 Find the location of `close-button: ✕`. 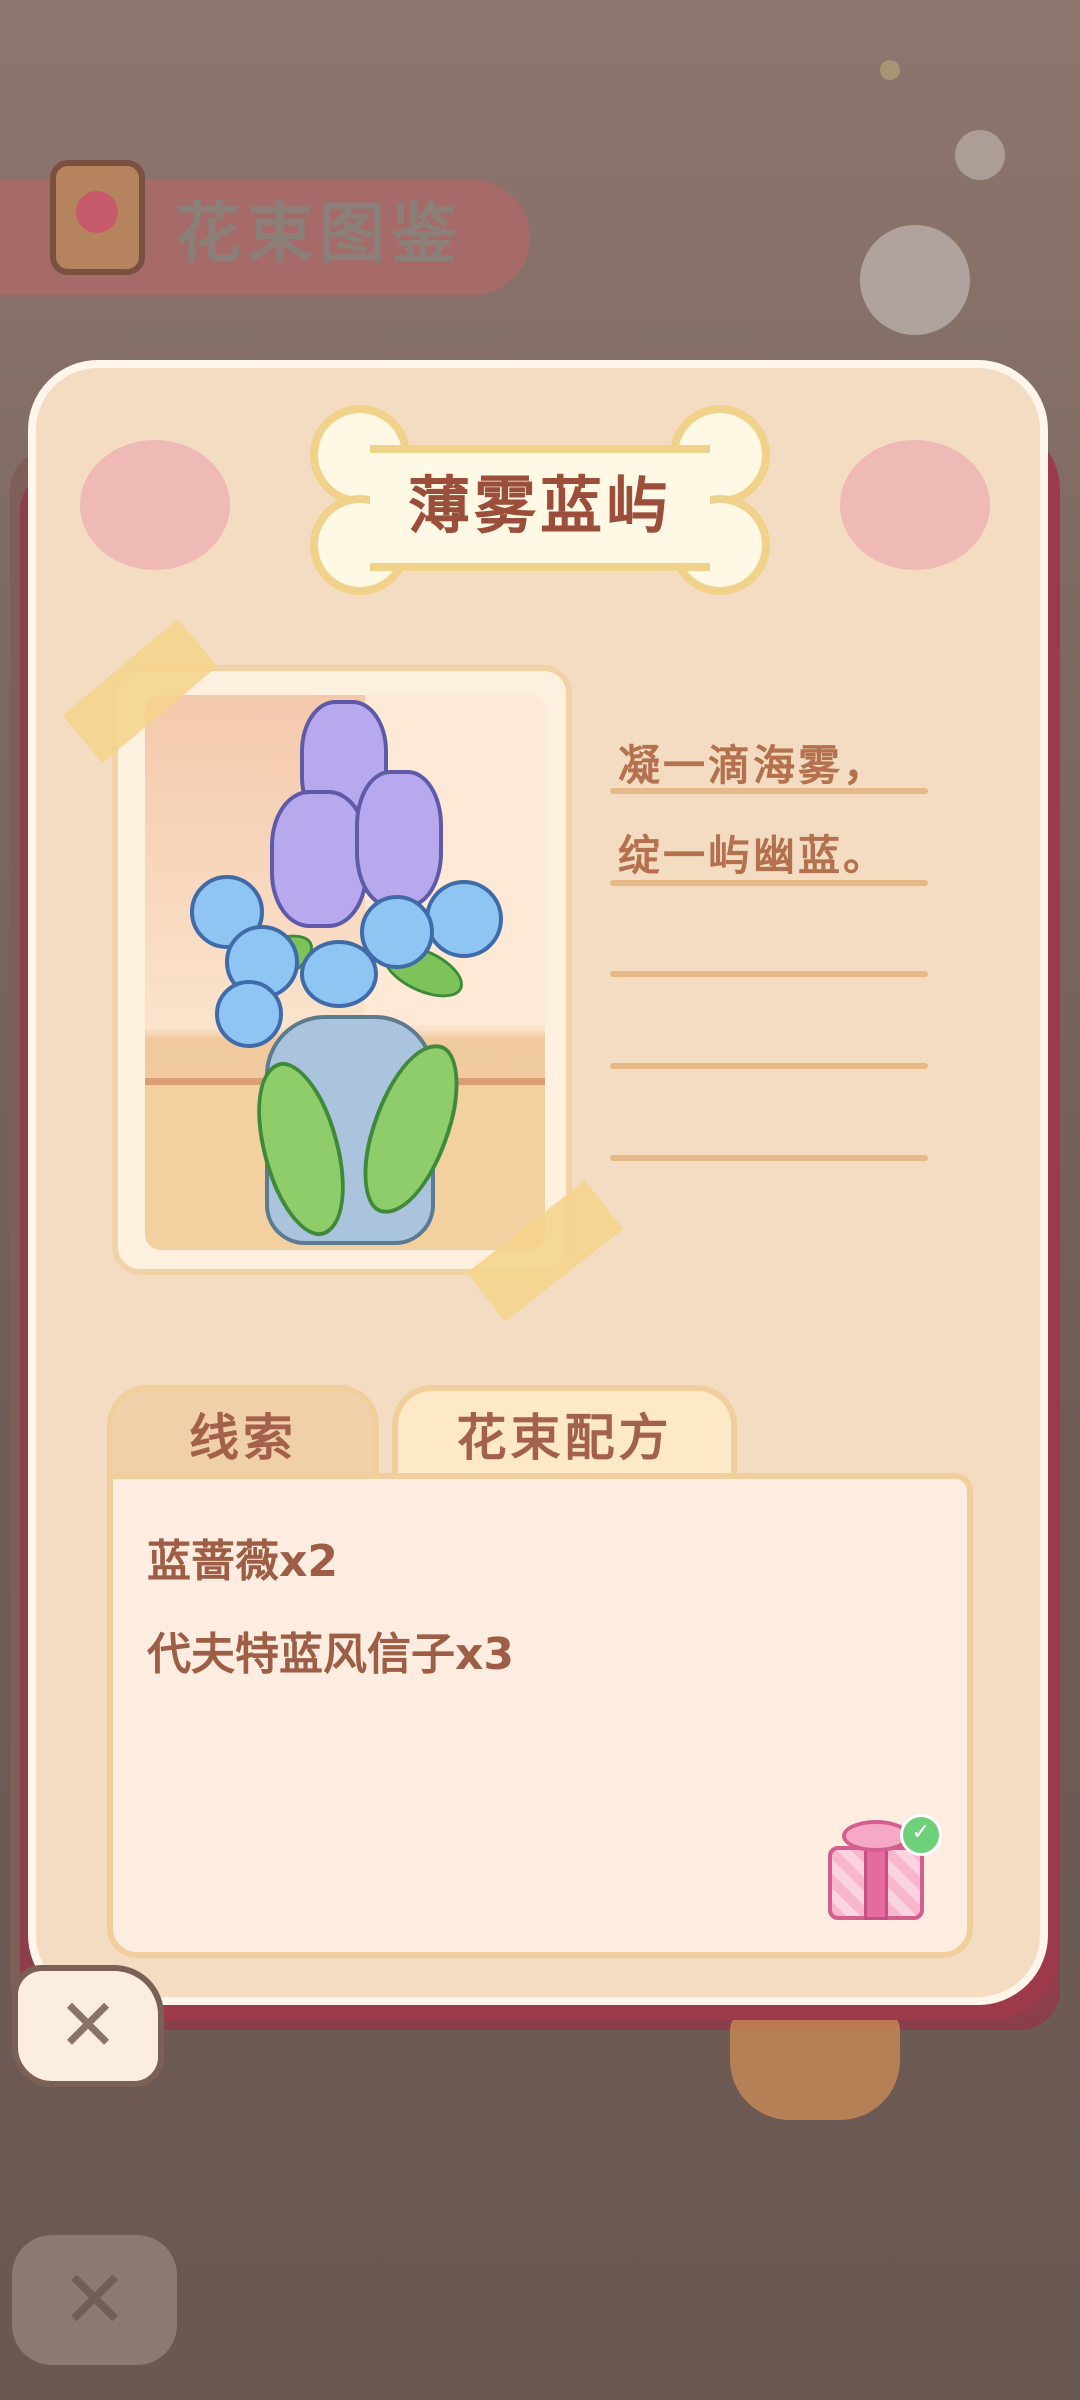

close-button: ✕ is located at coordinates (88, 2026).